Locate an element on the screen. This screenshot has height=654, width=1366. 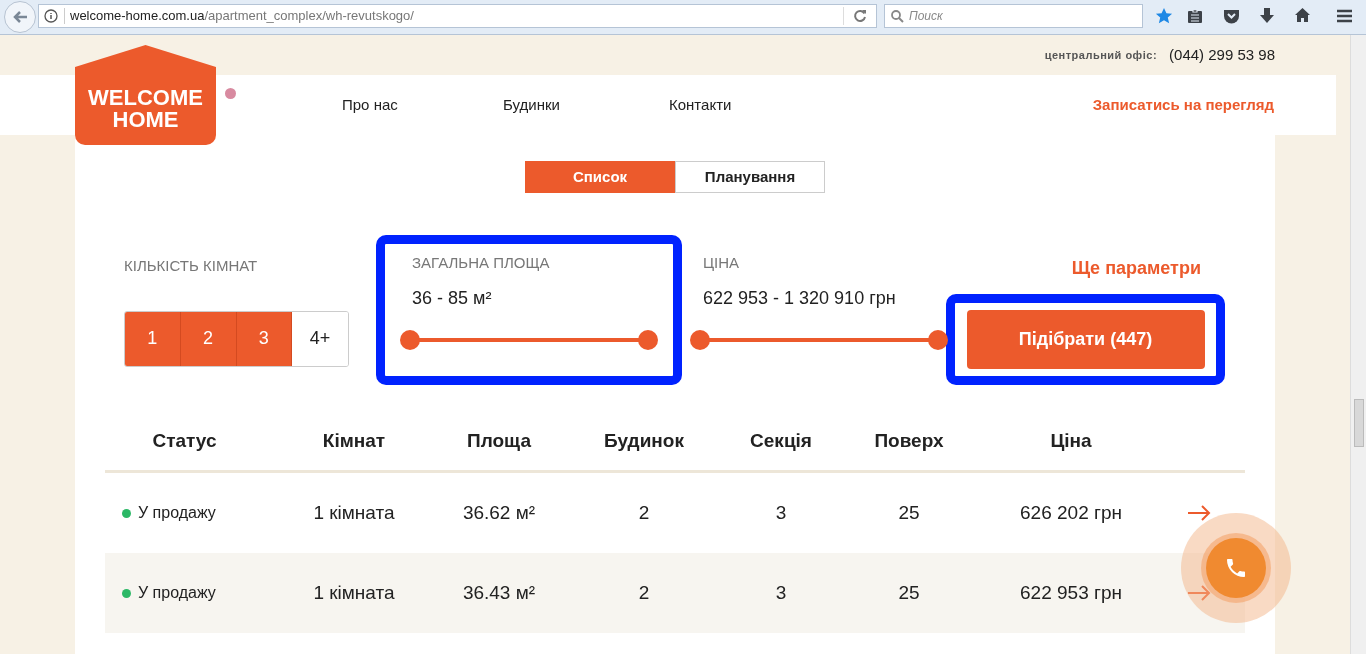
table-row: У продажу 1 кімната 36.43 м² 2 3 25 622 953 грн is located at coordinates (675, 593).